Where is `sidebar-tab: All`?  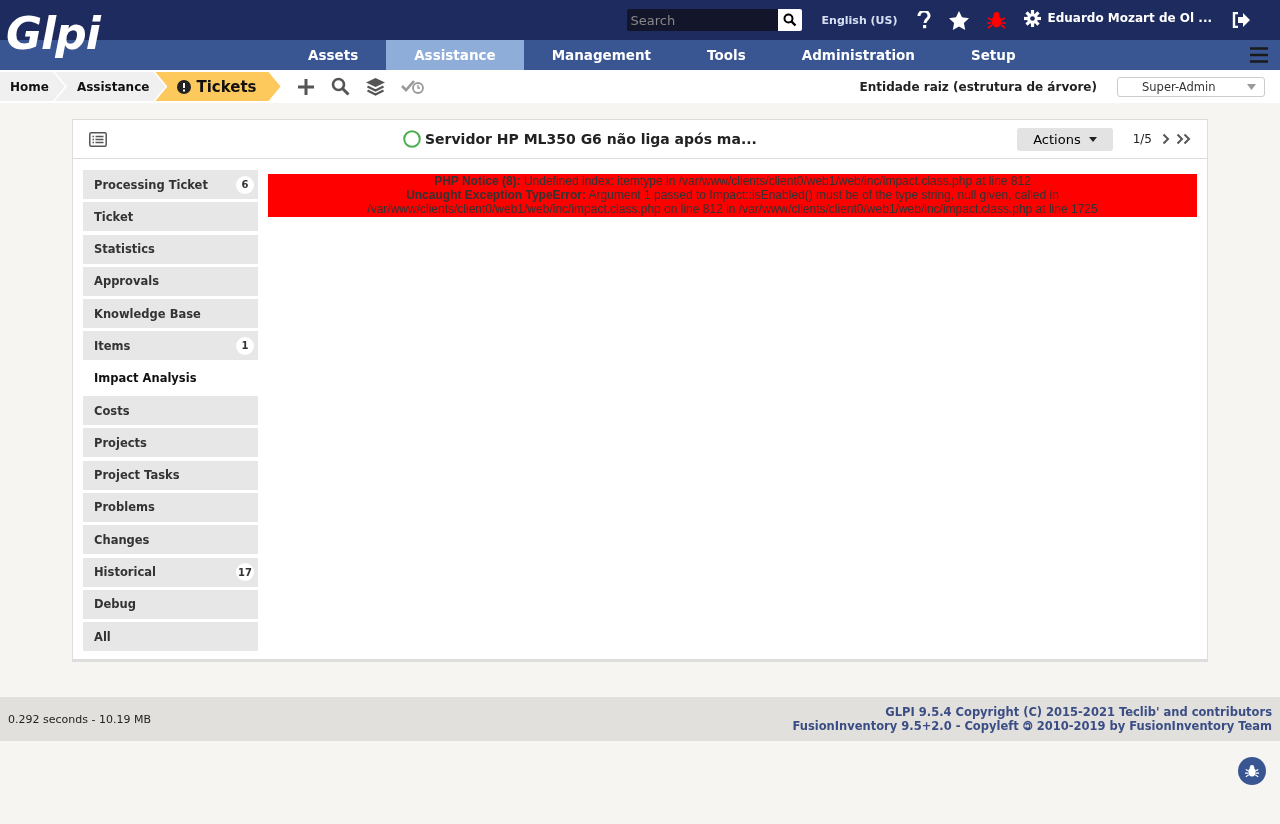 sidebar-tab: All is located at coordinates (170, 637).